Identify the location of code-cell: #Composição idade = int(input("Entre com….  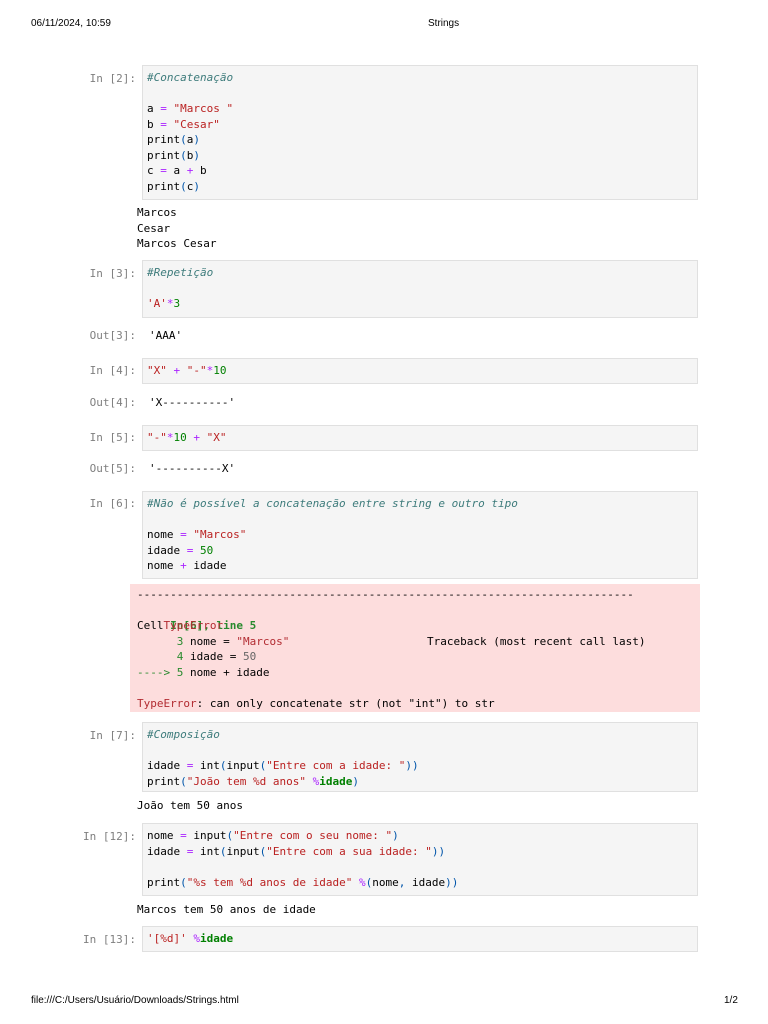
(420, 757).